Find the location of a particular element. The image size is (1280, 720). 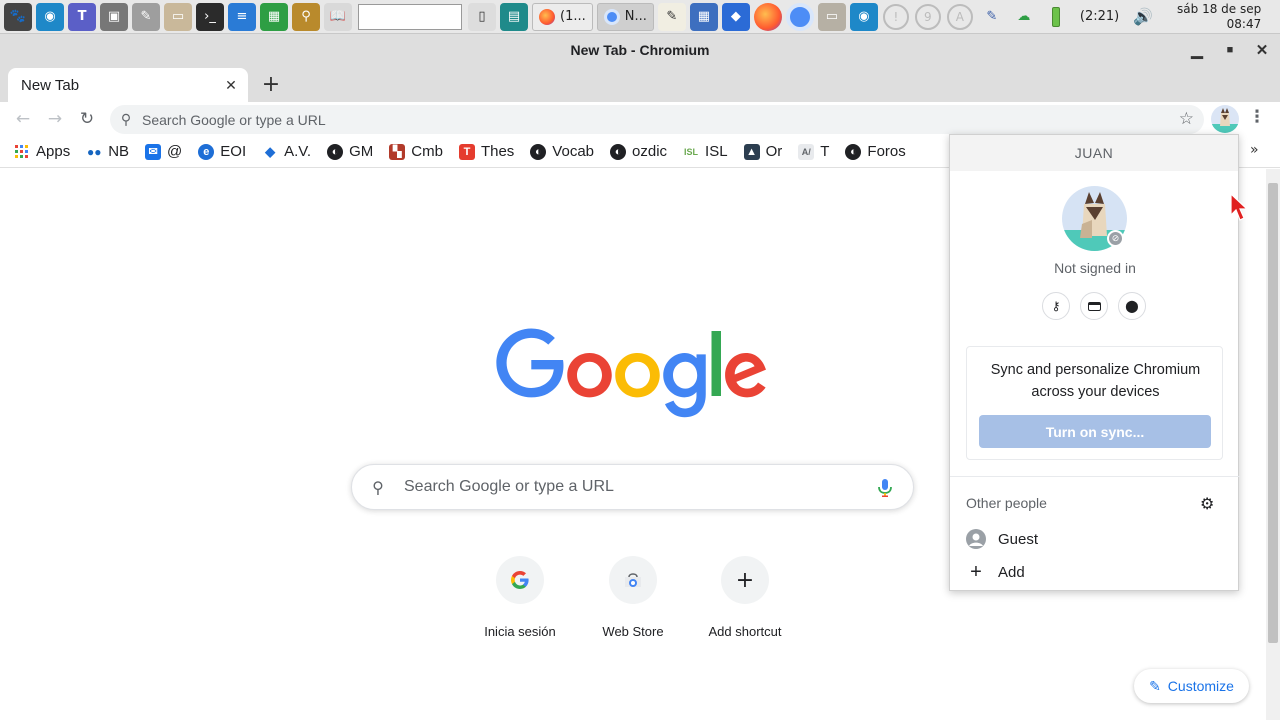

reload-button: ↻ is located at coordinates (87, 119).